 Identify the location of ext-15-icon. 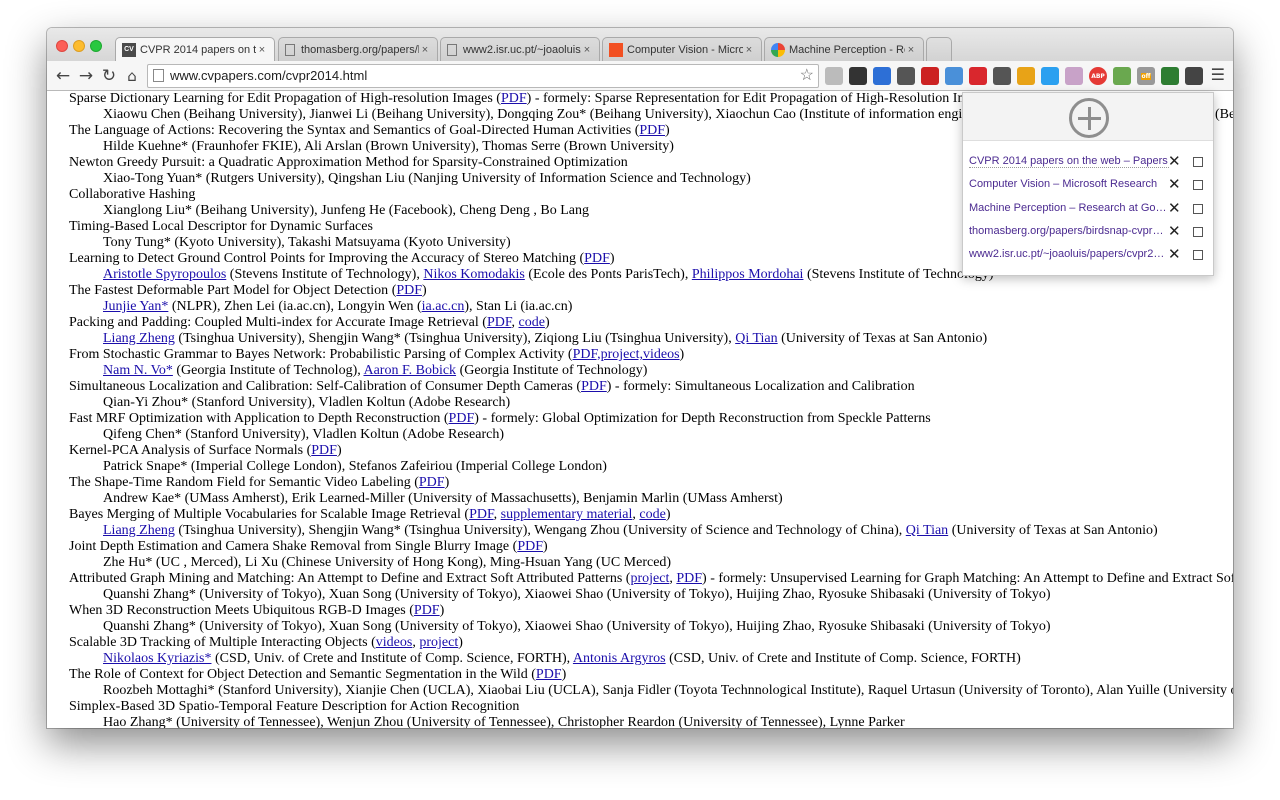
(1170, 76).